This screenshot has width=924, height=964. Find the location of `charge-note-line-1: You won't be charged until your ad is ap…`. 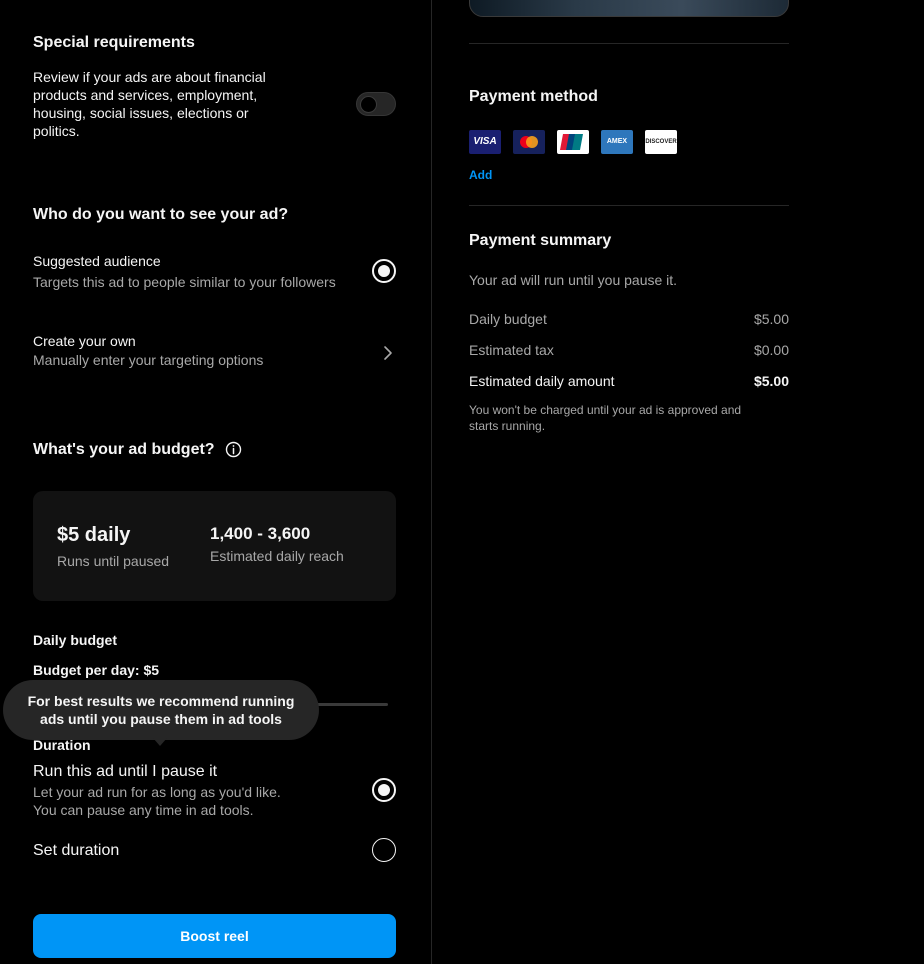

charge-note-line-1: You won't be charged until your ad is ap… is located at coordinates (605, 410).